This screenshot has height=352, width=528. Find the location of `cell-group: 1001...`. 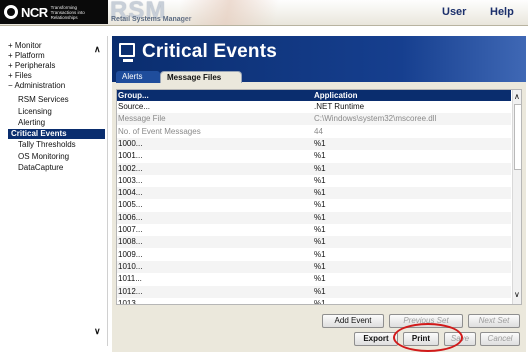

cell-group: 1001... is located at coordinates (130, 156).